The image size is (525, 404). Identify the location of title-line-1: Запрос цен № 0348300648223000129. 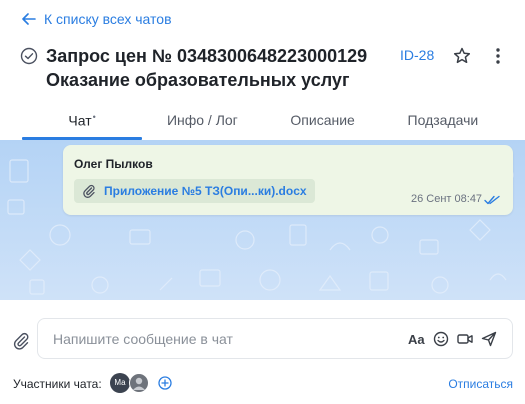
(207, 56).